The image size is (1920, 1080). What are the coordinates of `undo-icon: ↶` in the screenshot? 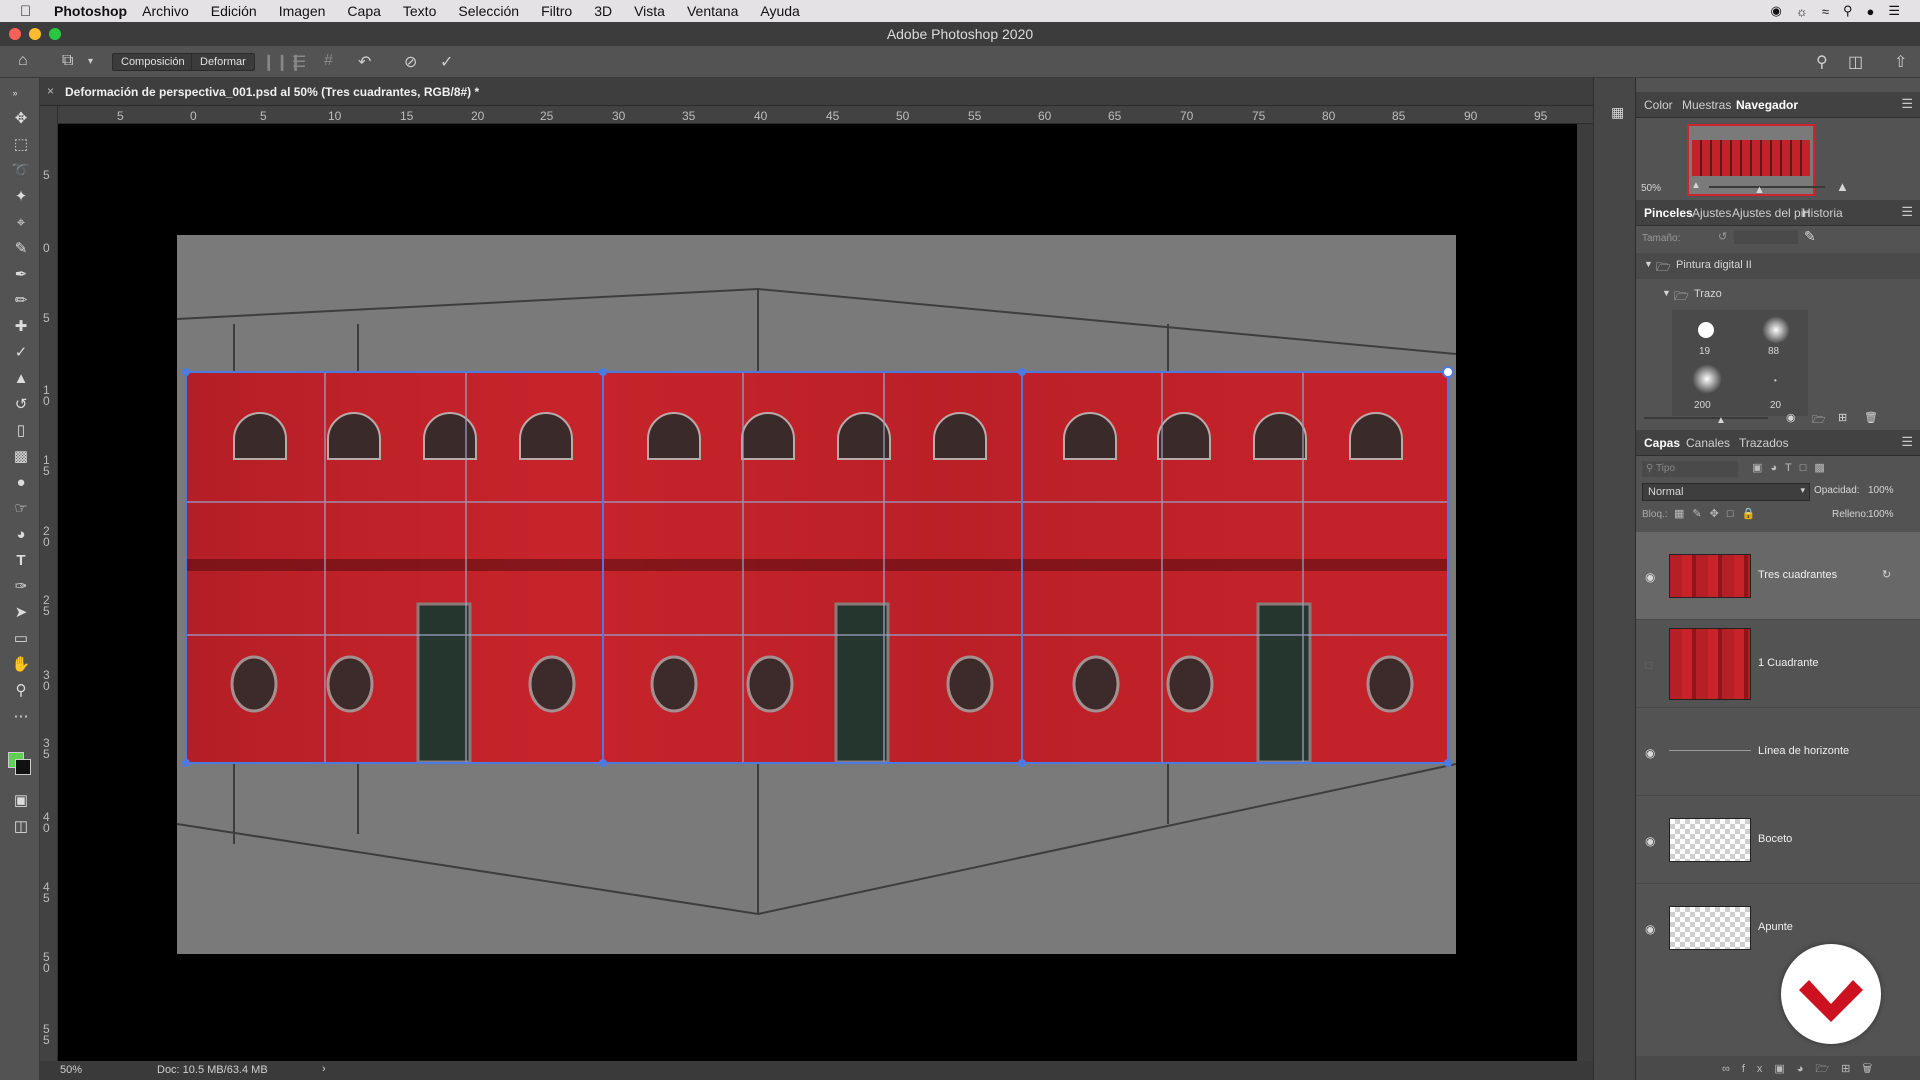 It's located at (364, 62).